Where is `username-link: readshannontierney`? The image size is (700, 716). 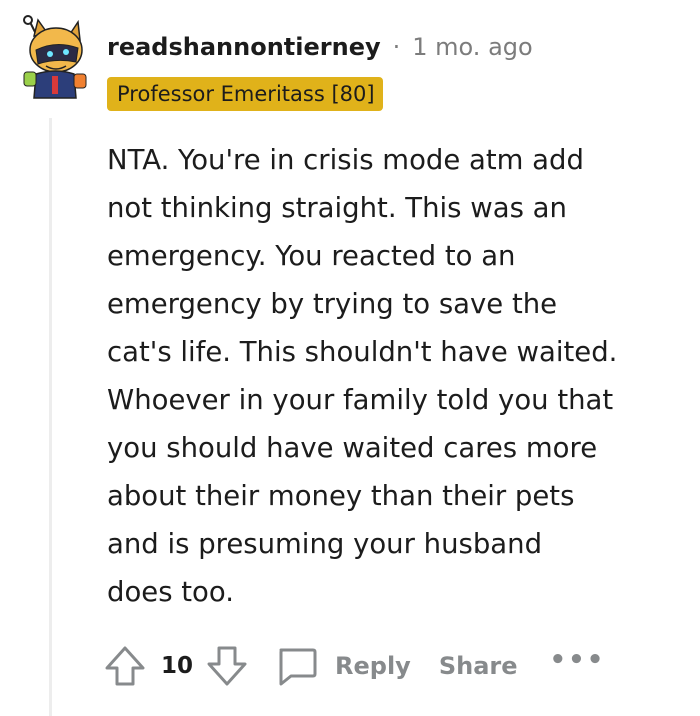
username-link: readshannontierney is located at coordinates (244, 47).